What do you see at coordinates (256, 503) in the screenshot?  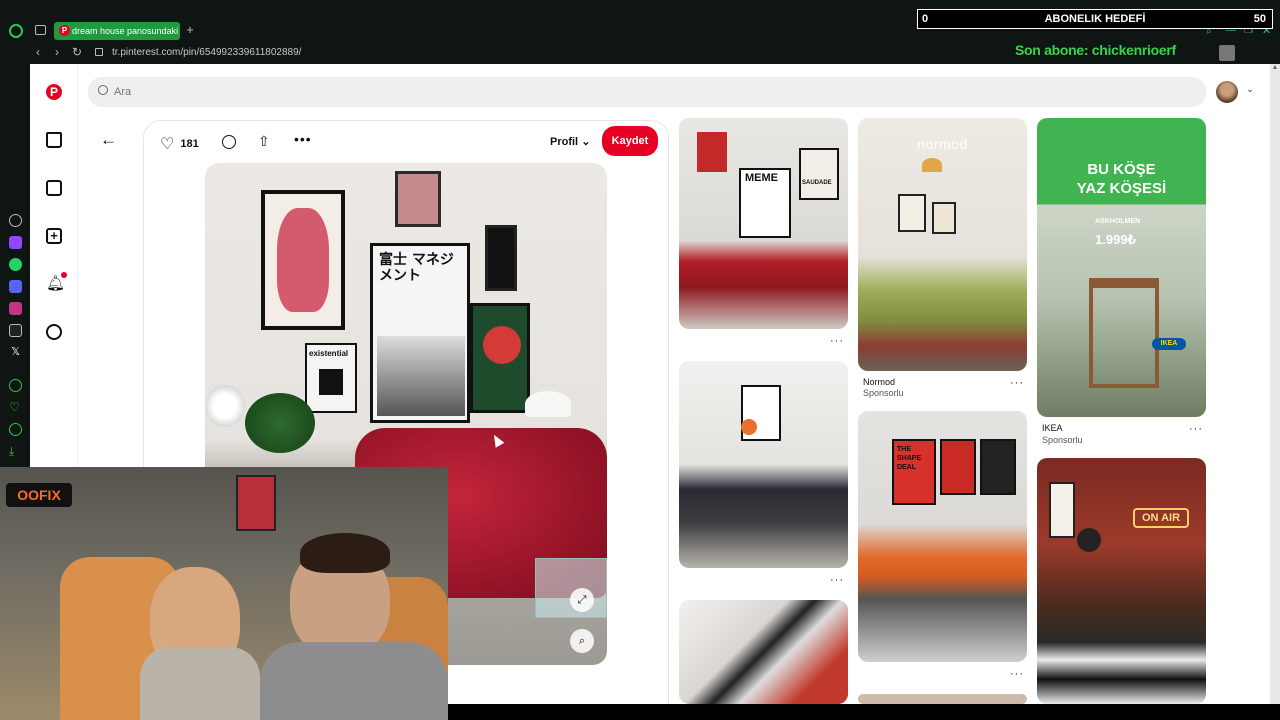 I see `wall-poster` at bounding box center [256, 503].